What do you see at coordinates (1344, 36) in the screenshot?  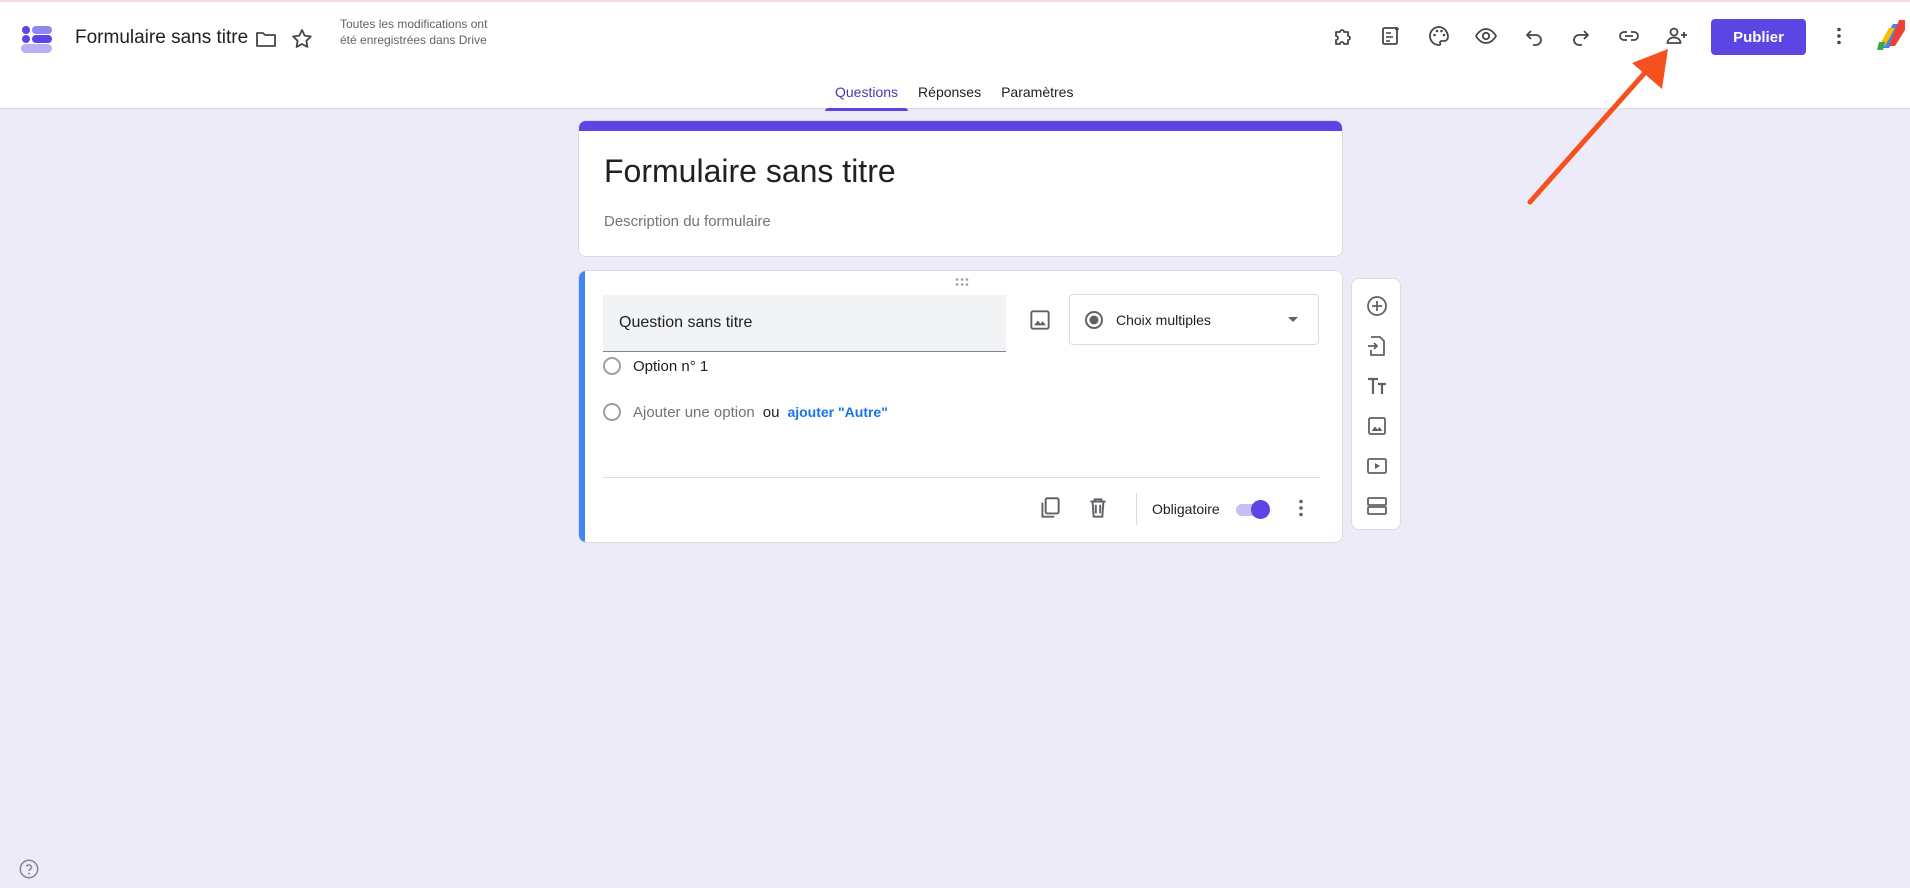 I see `addons-icon` at bounding box center [1344, 36].